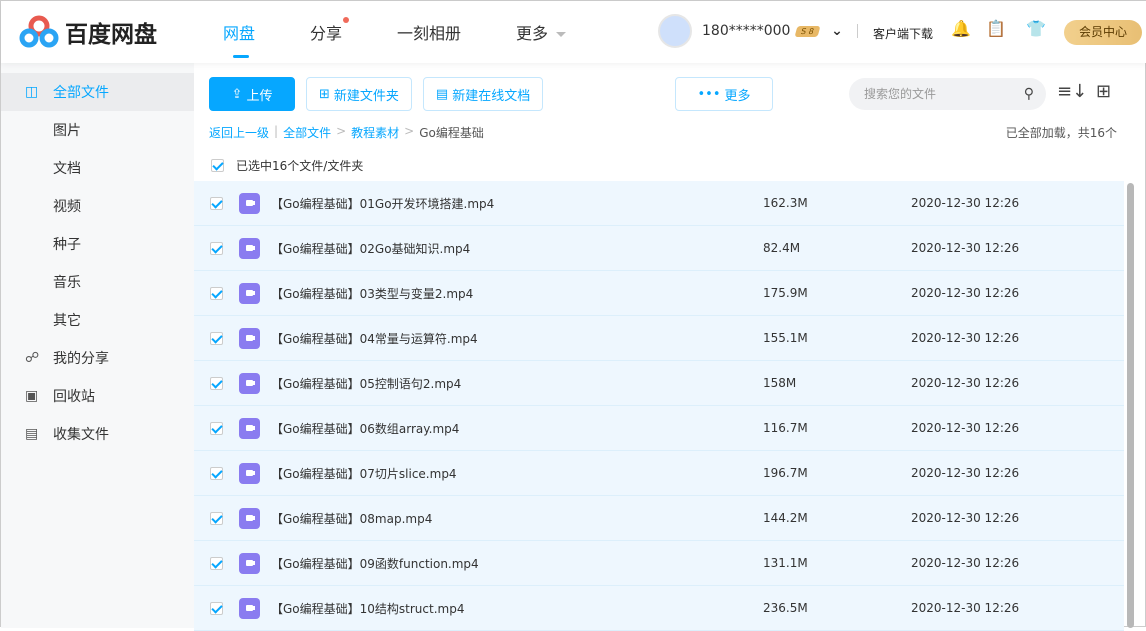 The width and height of the screenshot is (1146, 631). I want to click on breadcrumb-back: 返回上一级, so click(239, 132).